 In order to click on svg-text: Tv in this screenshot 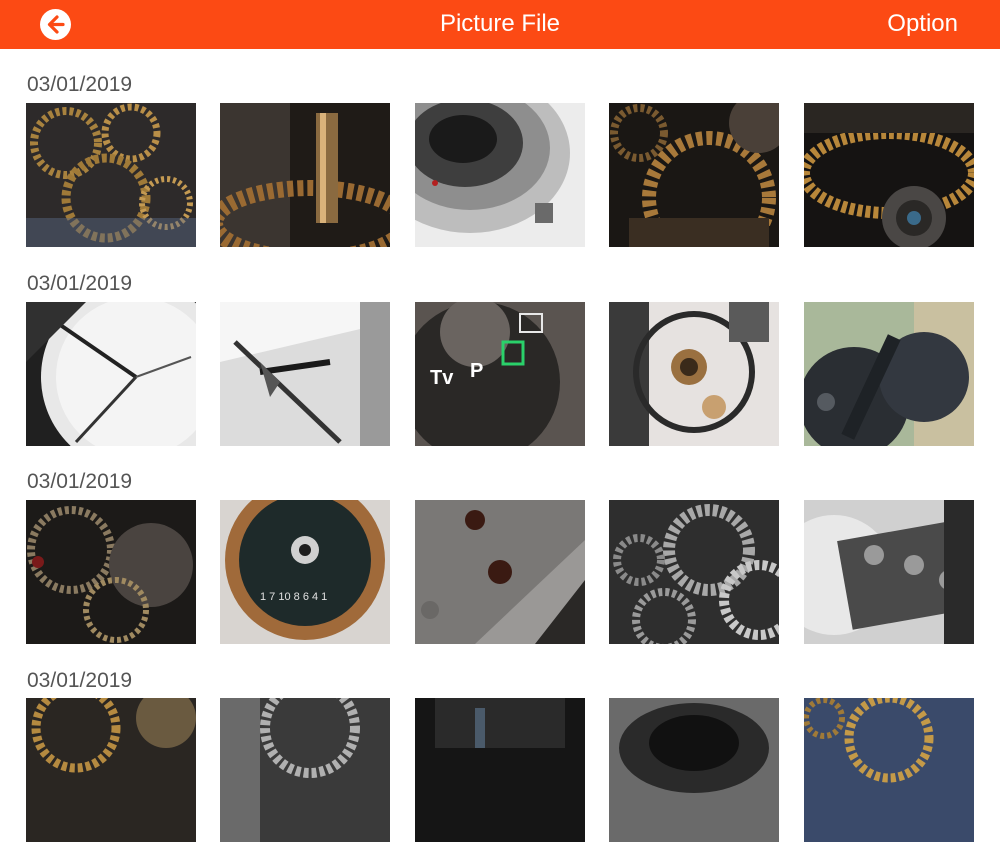, I will do `click(442, 378)`.